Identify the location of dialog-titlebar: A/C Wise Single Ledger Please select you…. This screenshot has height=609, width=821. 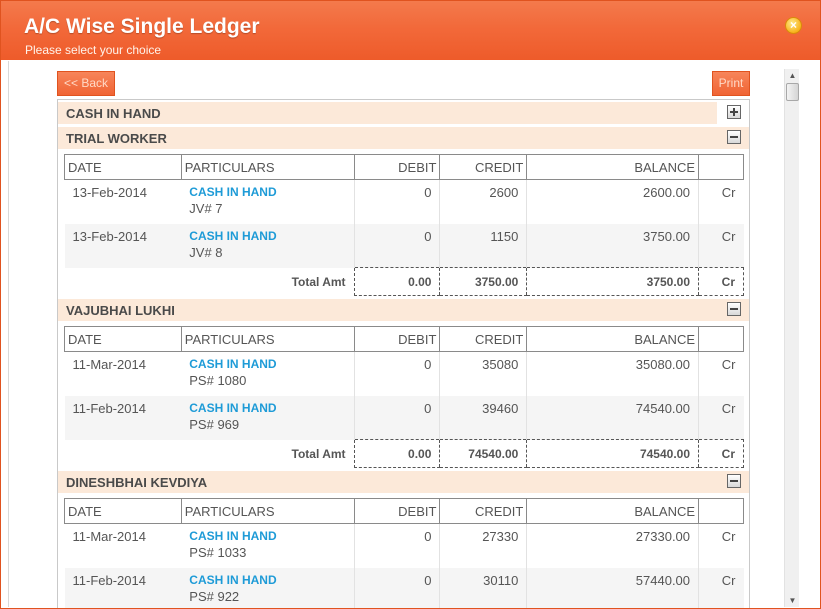
(410, 30).